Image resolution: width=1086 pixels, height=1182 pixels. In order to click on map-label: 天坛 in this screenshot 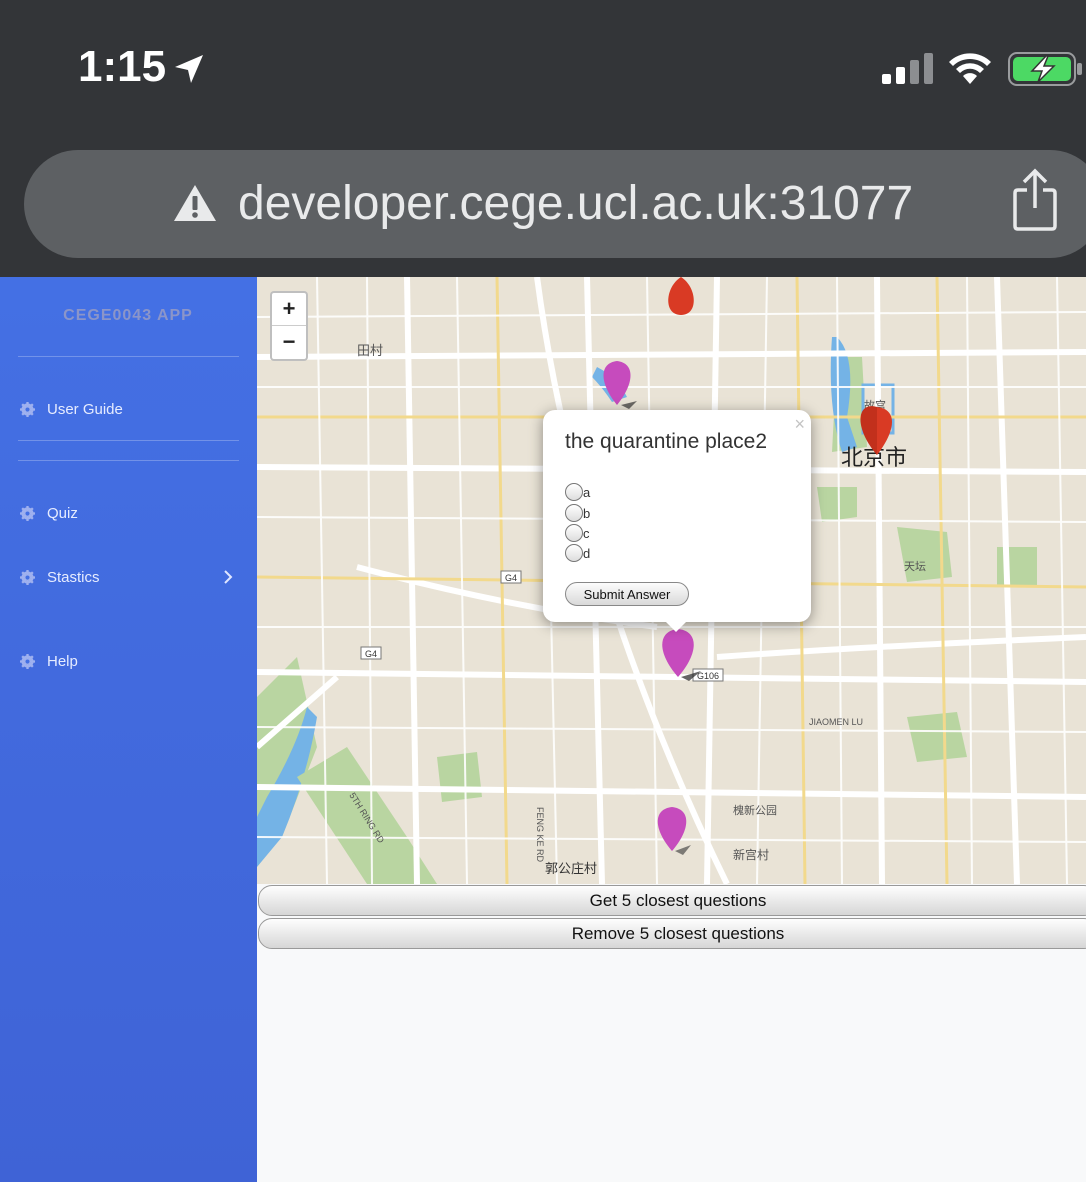, I will do `click(915, 566)`.